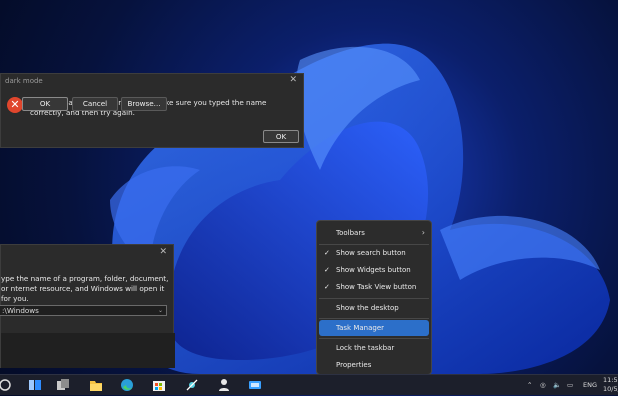 Image resolution: width=618 pixels, height=396 pixels. I want to click on run-input: :\Windows ⌄, so click(83, 310).